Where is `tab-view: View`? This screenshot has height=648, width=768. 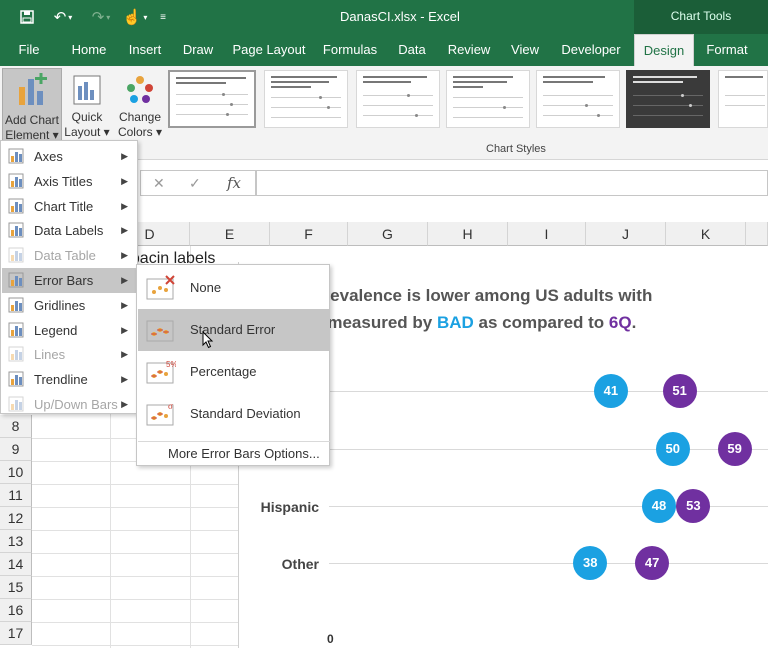
tab-view: View is located at coordinates (525, 50).